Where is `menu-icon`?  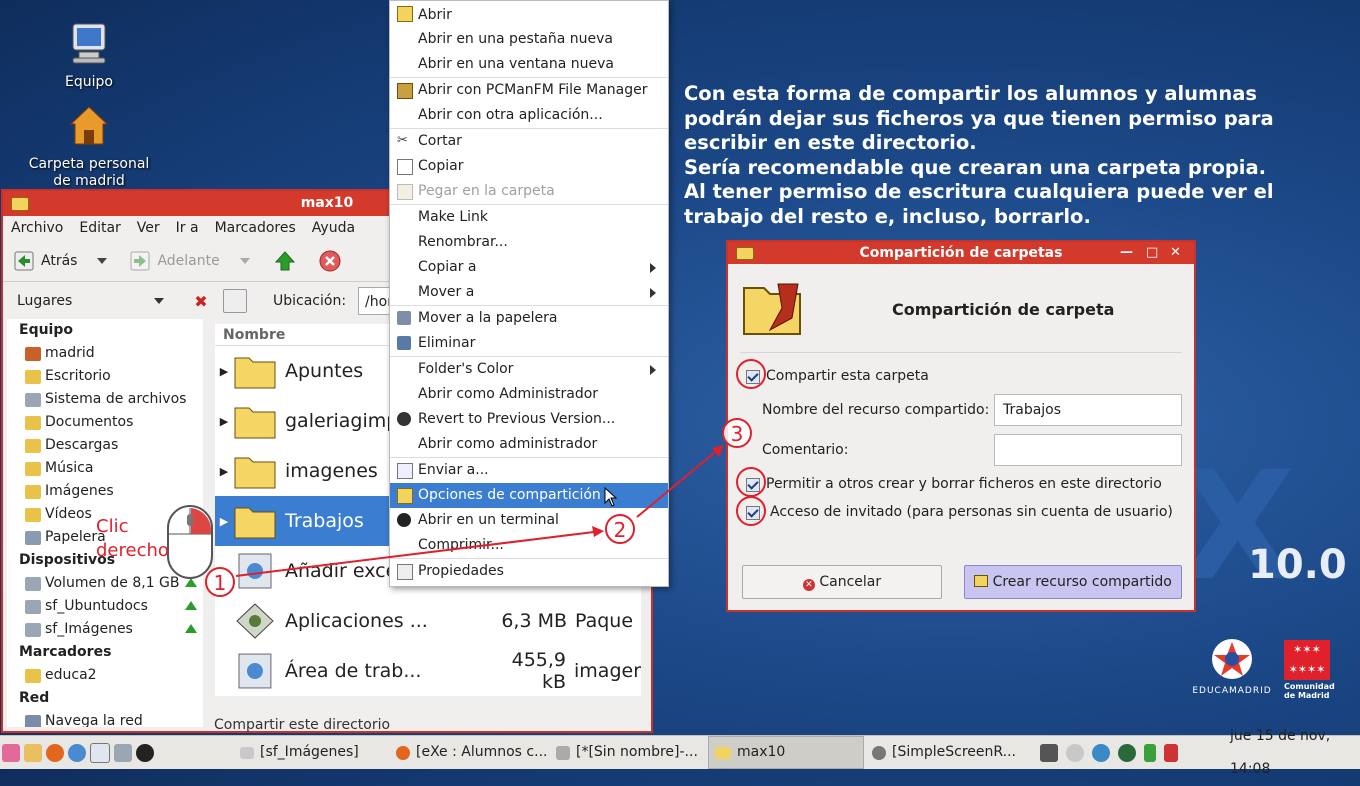 menu-icon is located at coordinates (11, 752).